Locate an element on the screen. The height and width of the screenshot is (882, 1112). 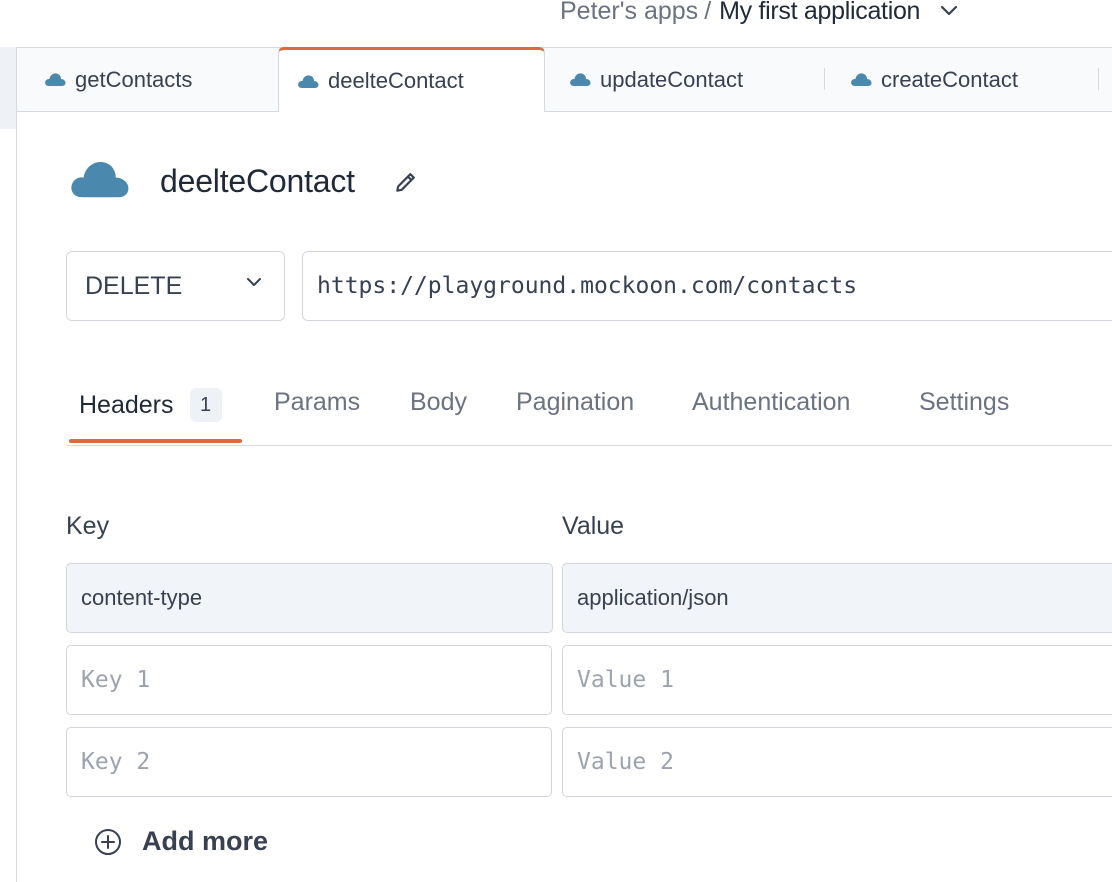
tab-pagination: Pagination is located at coordinates (575, 402).